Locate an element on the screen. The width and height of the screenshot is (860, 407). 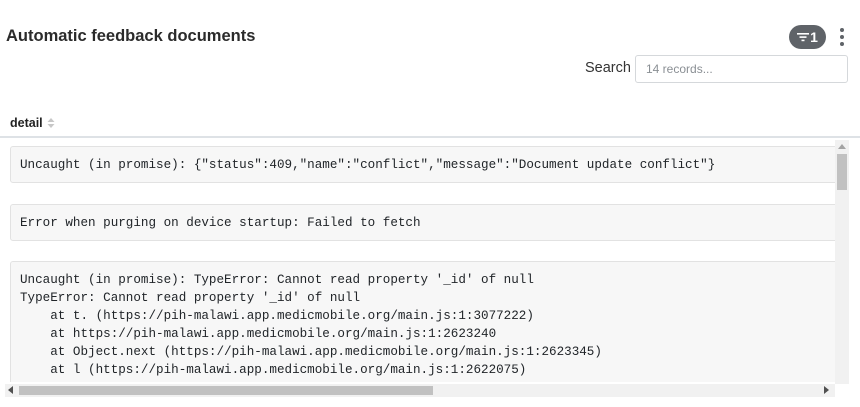
scroll-right-icon is located at coordinates (826, 390).